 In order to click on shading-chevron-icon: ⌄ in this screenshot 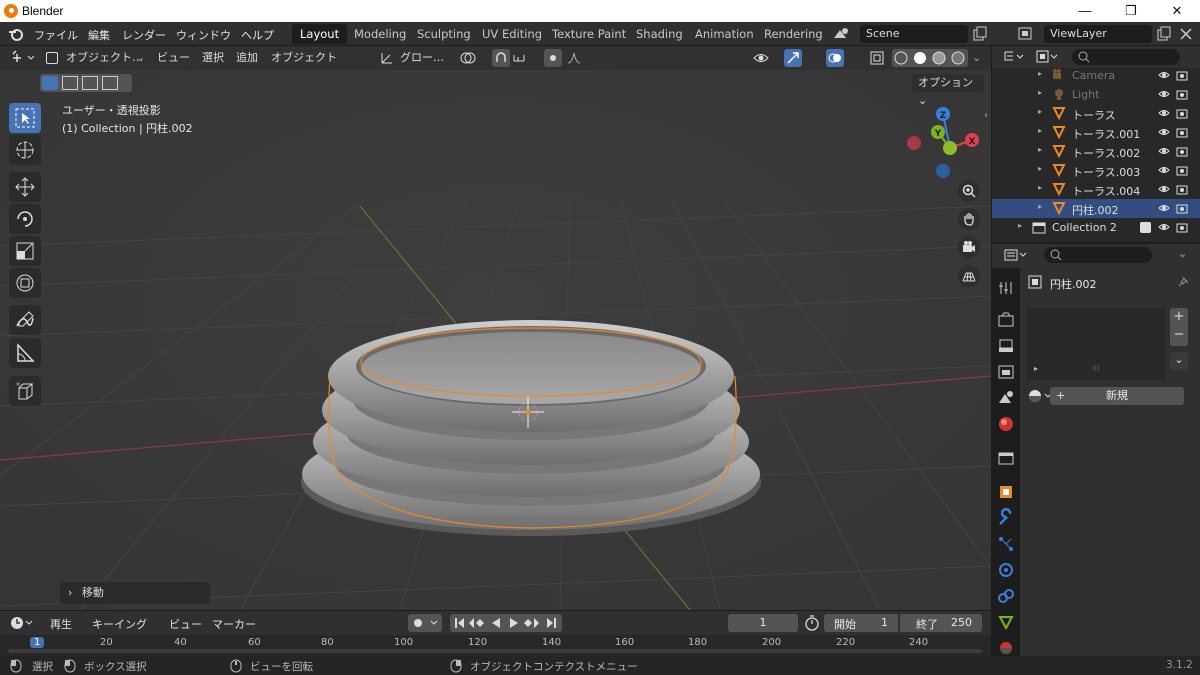, I will do `click(976, 58)`.